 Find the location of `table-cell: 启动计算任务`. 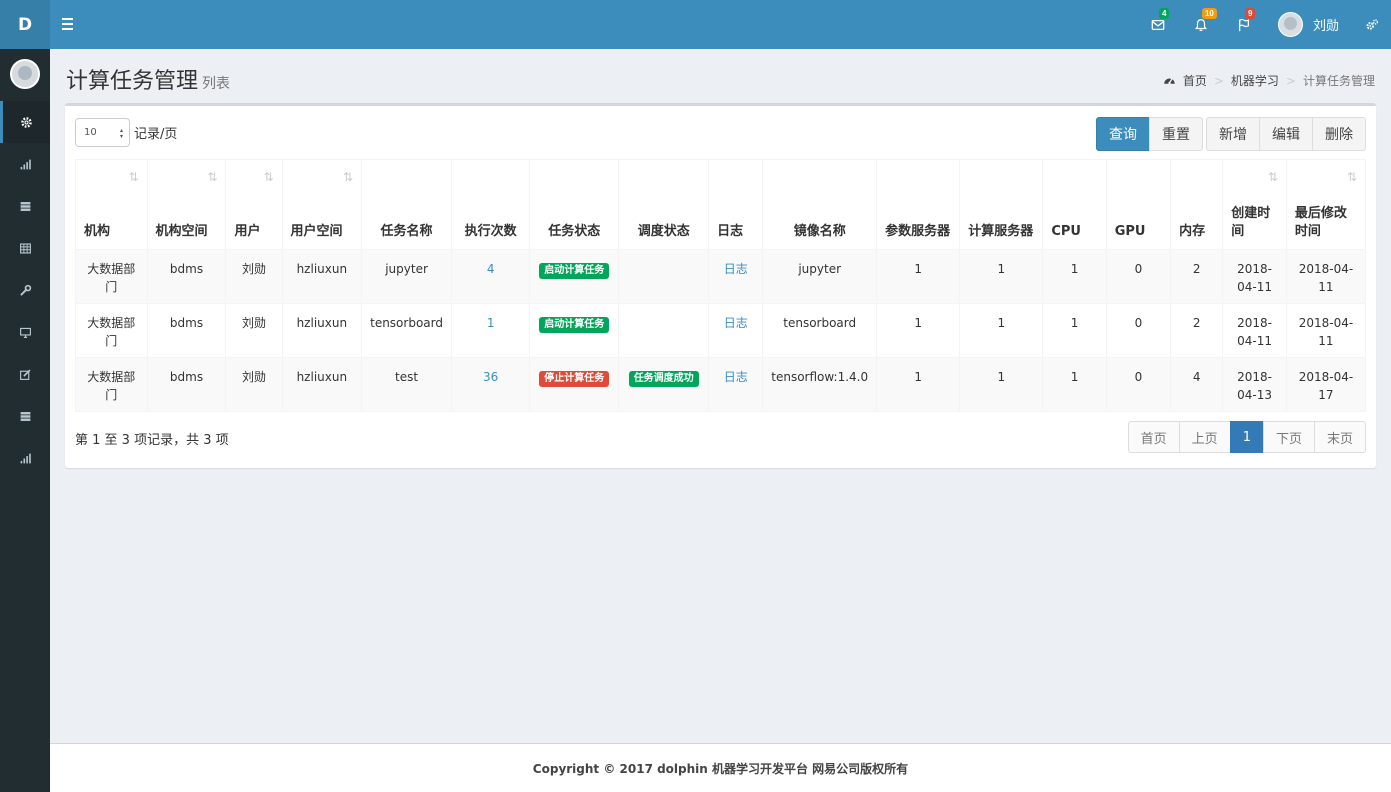

table-cell: 启动计算任务 is located at coordinates (574, 330).